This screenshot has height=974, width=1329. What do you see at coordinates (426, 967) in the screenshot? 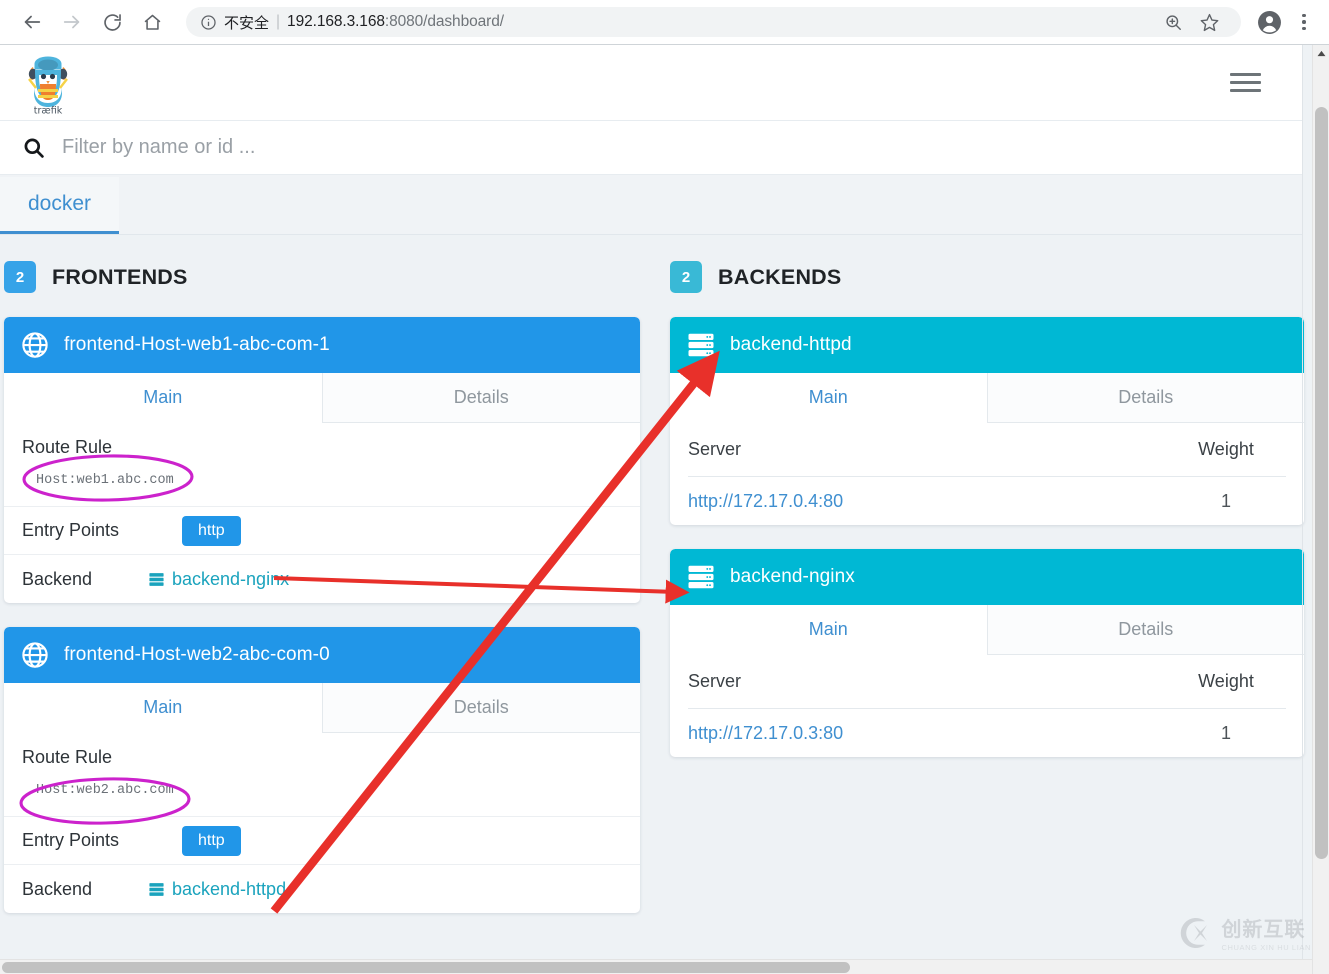
I see `horizontal-scrollbar-thumb` at bounding box center [426, 967].